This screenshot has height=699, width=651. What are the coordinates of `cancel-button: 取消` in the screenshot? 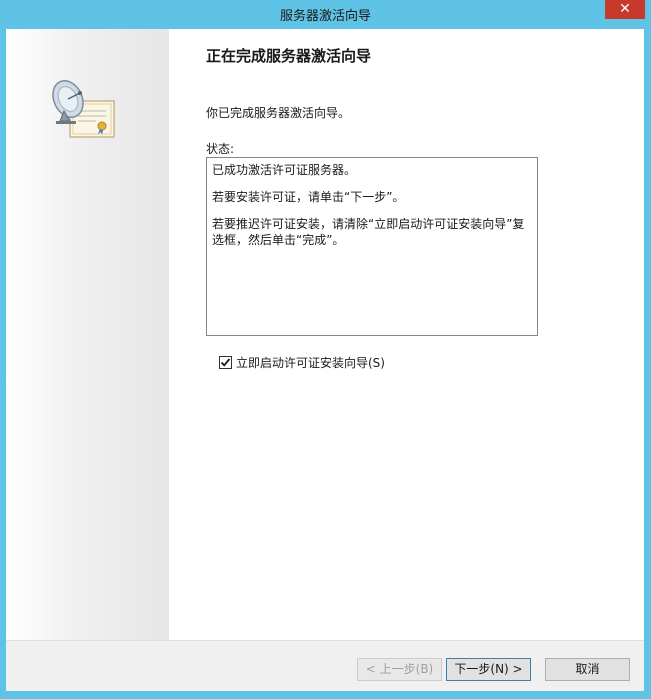 It's located at (587, 669).